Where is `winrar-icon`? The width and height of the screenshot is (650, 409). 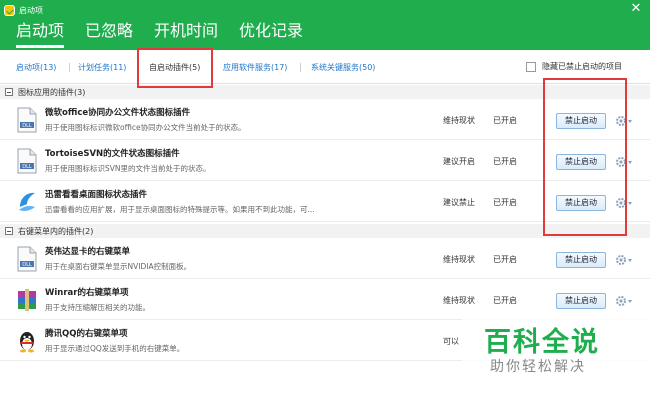
winrar-icon is located at coordinates (27, 300).